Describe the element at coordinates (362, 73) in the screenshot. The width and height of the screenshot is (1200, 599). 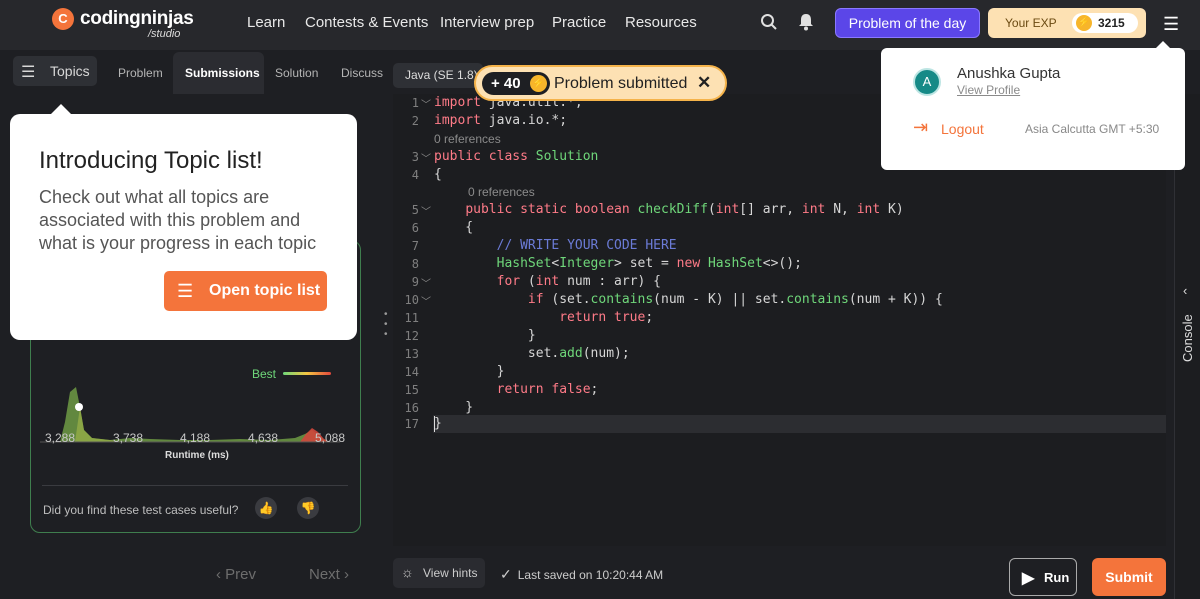
I see `tab-discuss: Discuss` at that location.